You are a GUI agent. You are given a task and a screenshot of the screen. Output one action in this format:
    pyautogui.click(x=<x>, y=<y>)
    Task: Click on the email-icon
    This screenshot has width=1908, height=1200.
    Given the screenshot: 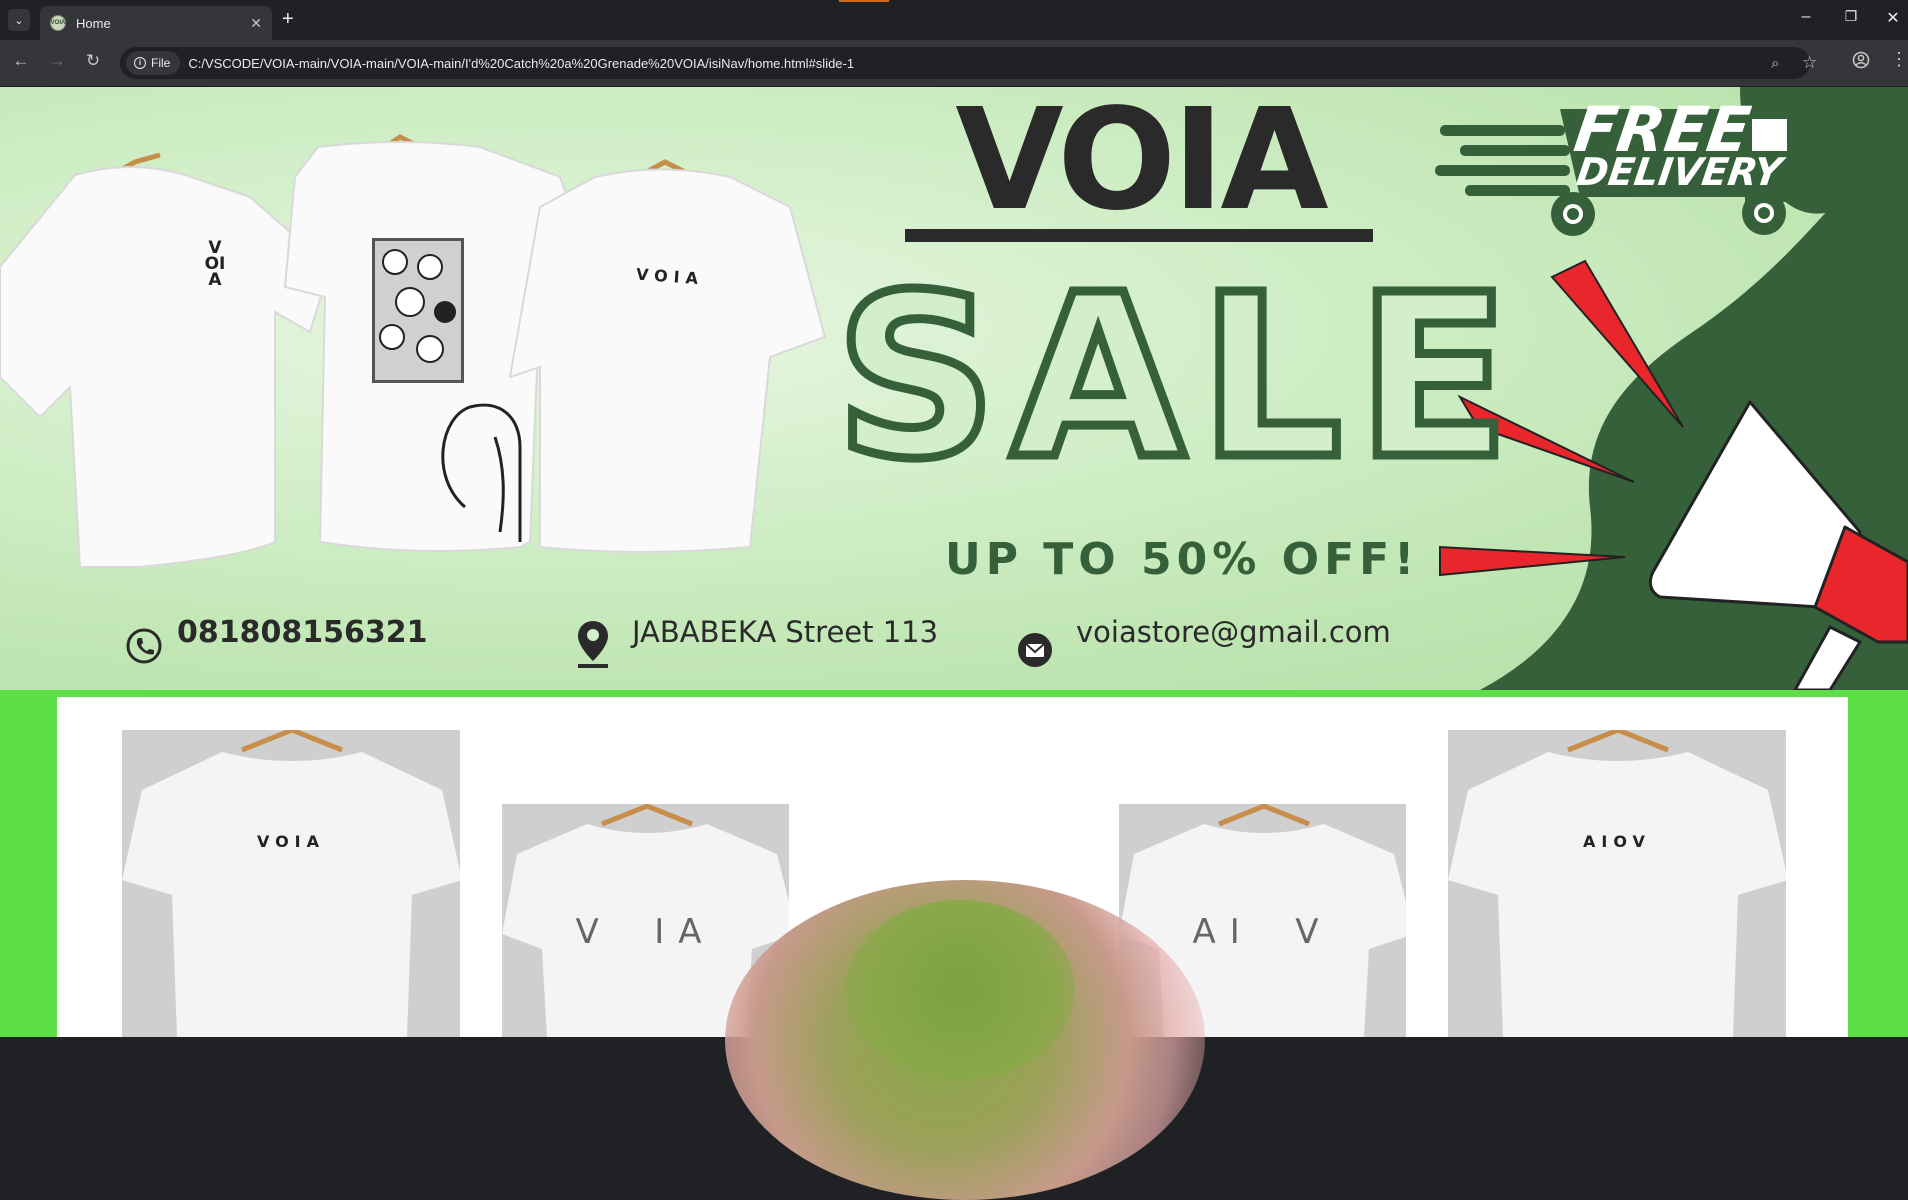 What is the action you would take?
    pyautogui.click(x=1035, y=650)
    